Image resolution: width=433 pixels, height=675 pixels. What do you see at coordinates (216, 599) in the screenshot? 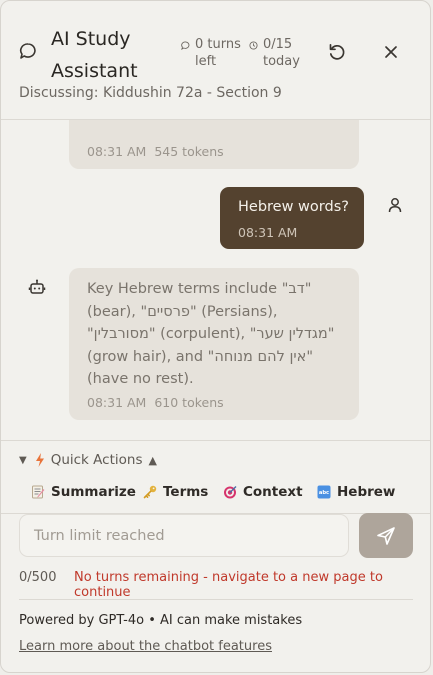
I see `footer-divider` at bounding box center [216, 599].